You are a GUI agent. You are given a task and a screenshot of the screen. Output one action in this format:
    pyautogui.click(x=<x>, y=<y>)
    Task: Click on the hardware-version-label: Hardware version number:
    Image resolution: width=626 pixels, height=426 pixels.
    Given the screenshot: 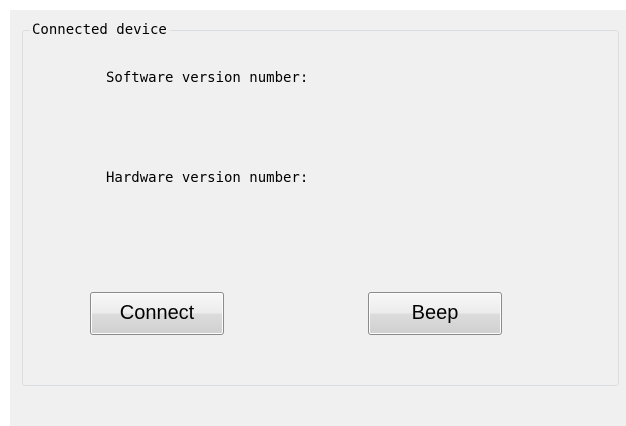 What is the action you would take?
    pyautogui.click(x=207, y=178)
    